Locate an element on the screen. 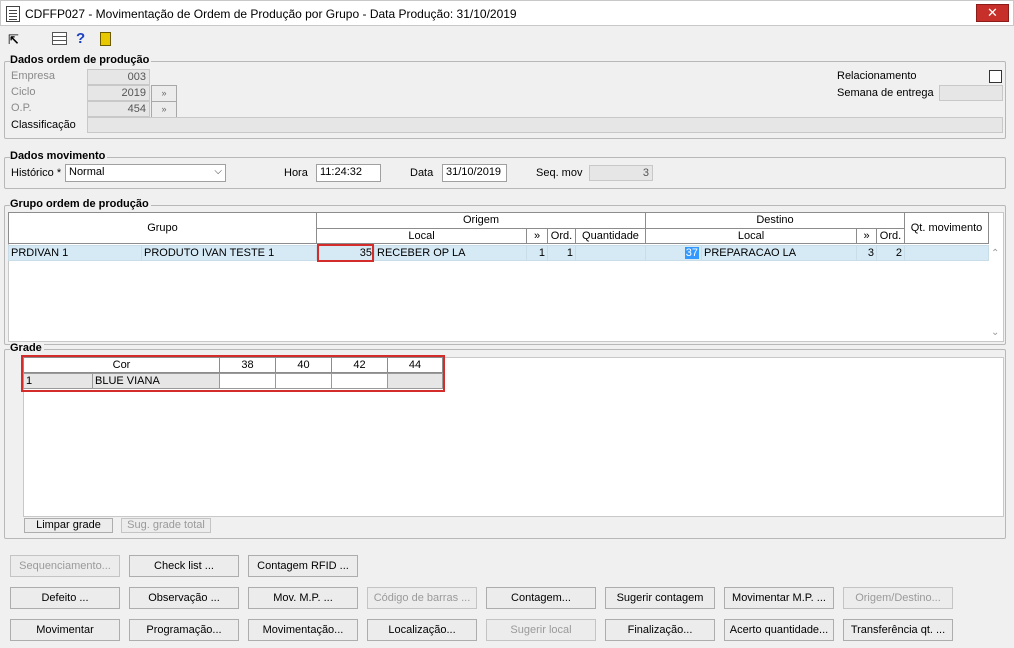 The image size is (1014, 648). limpar-grade-button: Limpar grade is located at coordinates (68, 525).